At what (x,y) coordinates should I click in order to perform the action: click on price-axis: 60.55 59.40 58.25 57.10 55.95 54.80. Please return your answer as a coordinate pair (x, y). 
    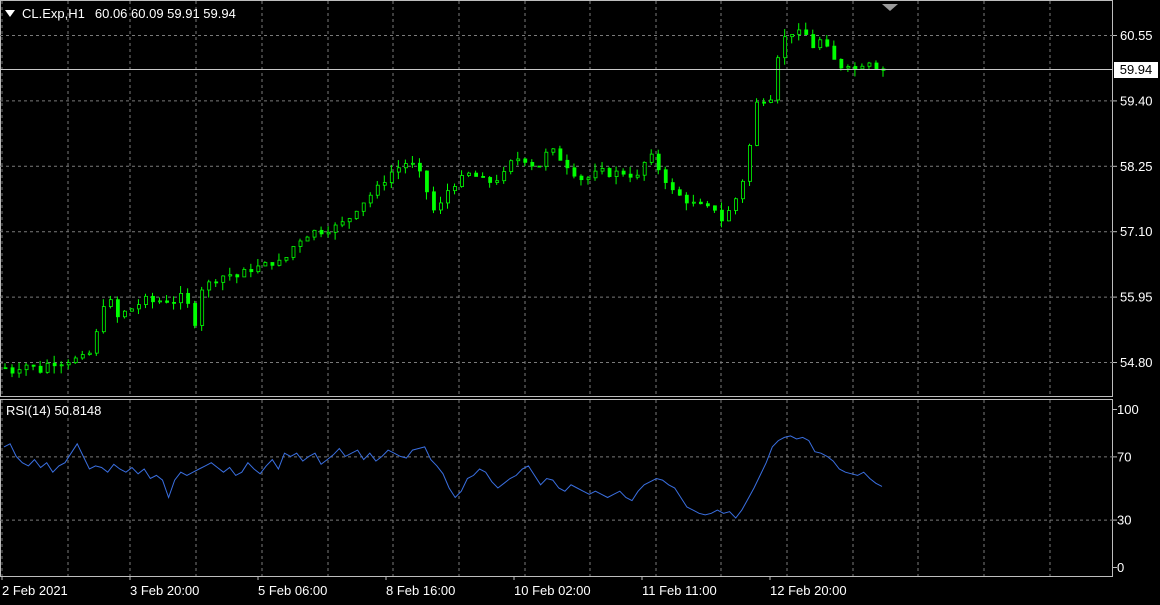
    Looking at the image, I should click on (1133, 199).